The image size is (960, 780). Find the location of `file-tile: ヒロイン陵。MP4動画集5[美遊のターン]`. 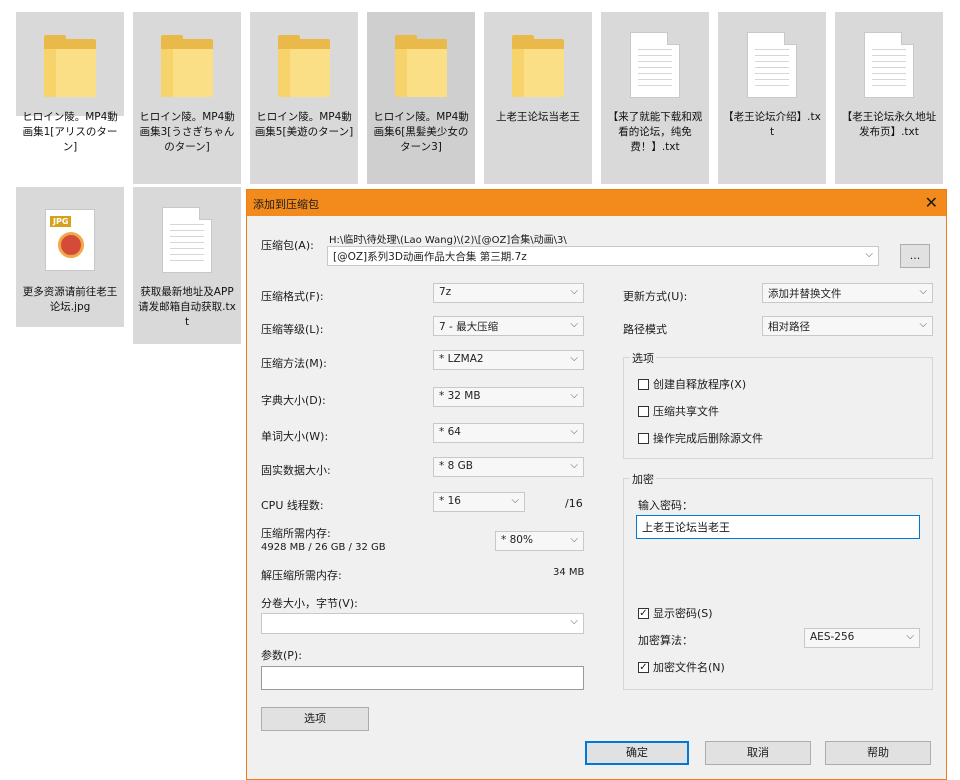

file-tile: ヒロイン陵。MP4動画集5[美遊のターン] is located at coordinates (304, 98).